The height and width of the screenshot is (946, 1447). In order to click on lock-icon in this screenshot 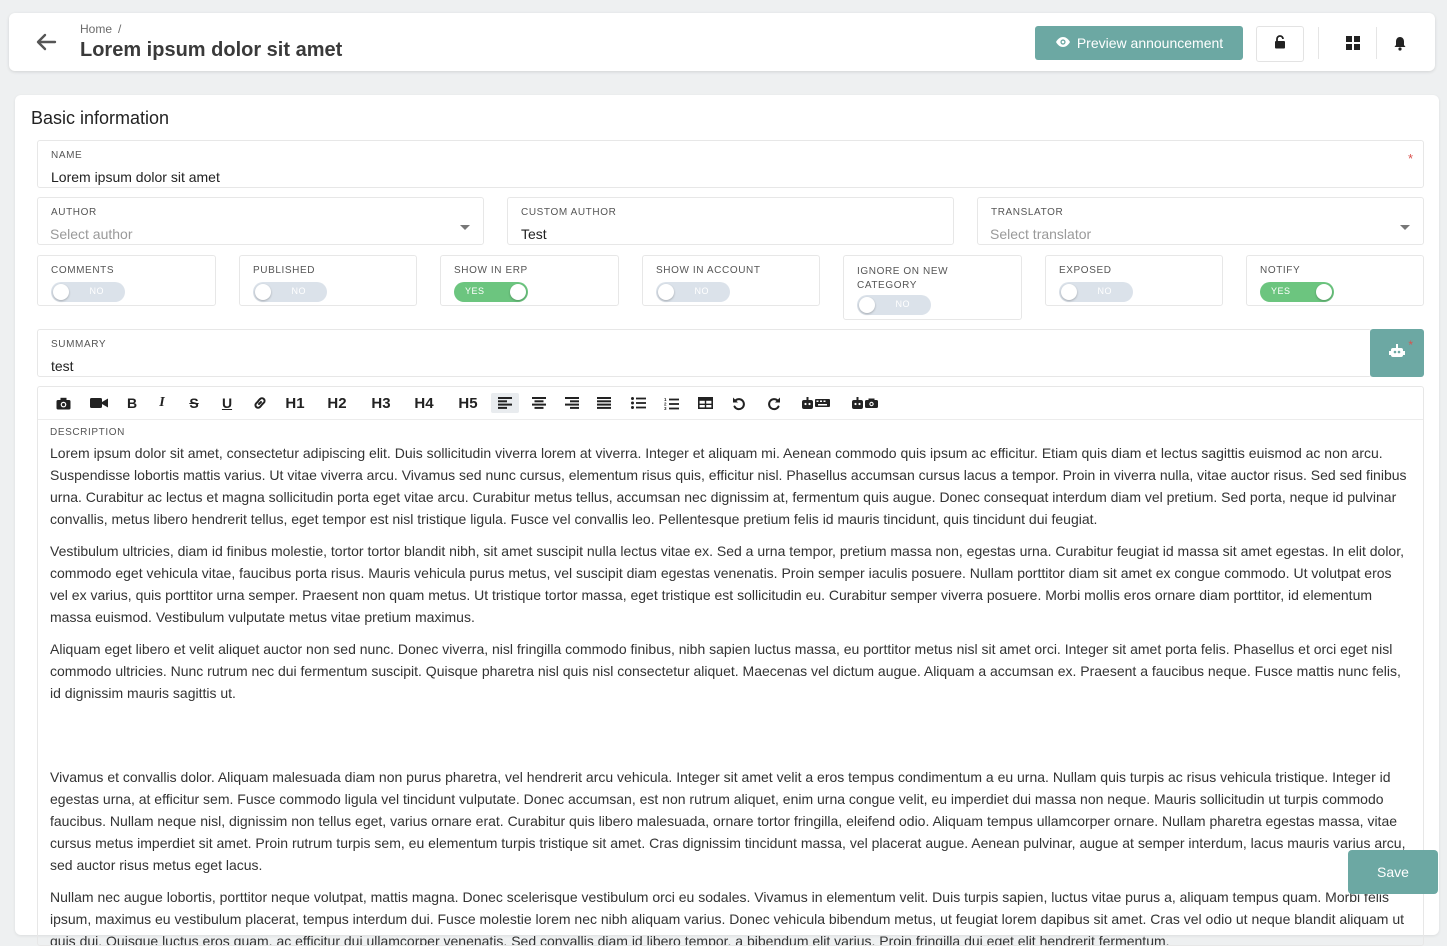, I will do `click(1280, 44)`.